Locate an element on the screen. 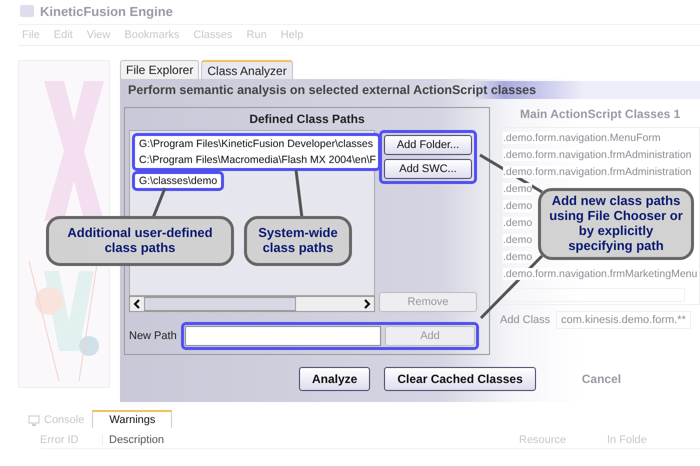 The image size is (700, 466). callout: Additional user-defined class paths is located at coordinates (140, 241).